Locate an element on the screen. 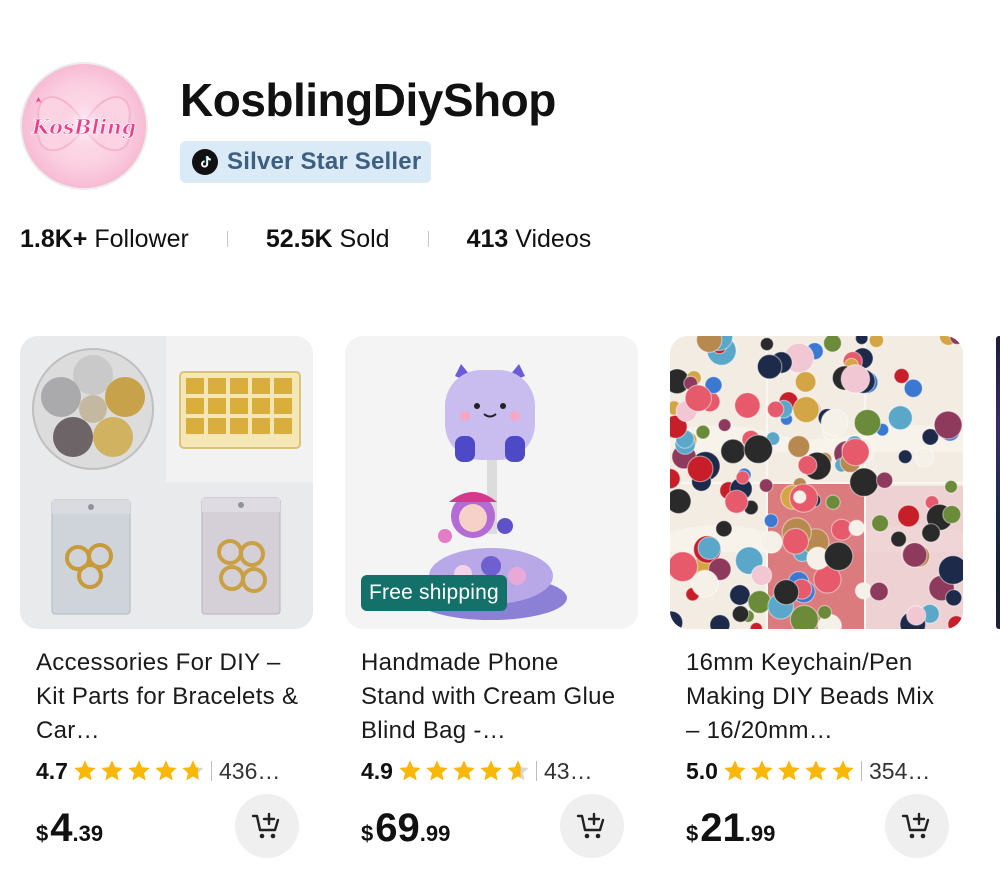  rating-value: 5.0 is located at coordinates (702, 770).